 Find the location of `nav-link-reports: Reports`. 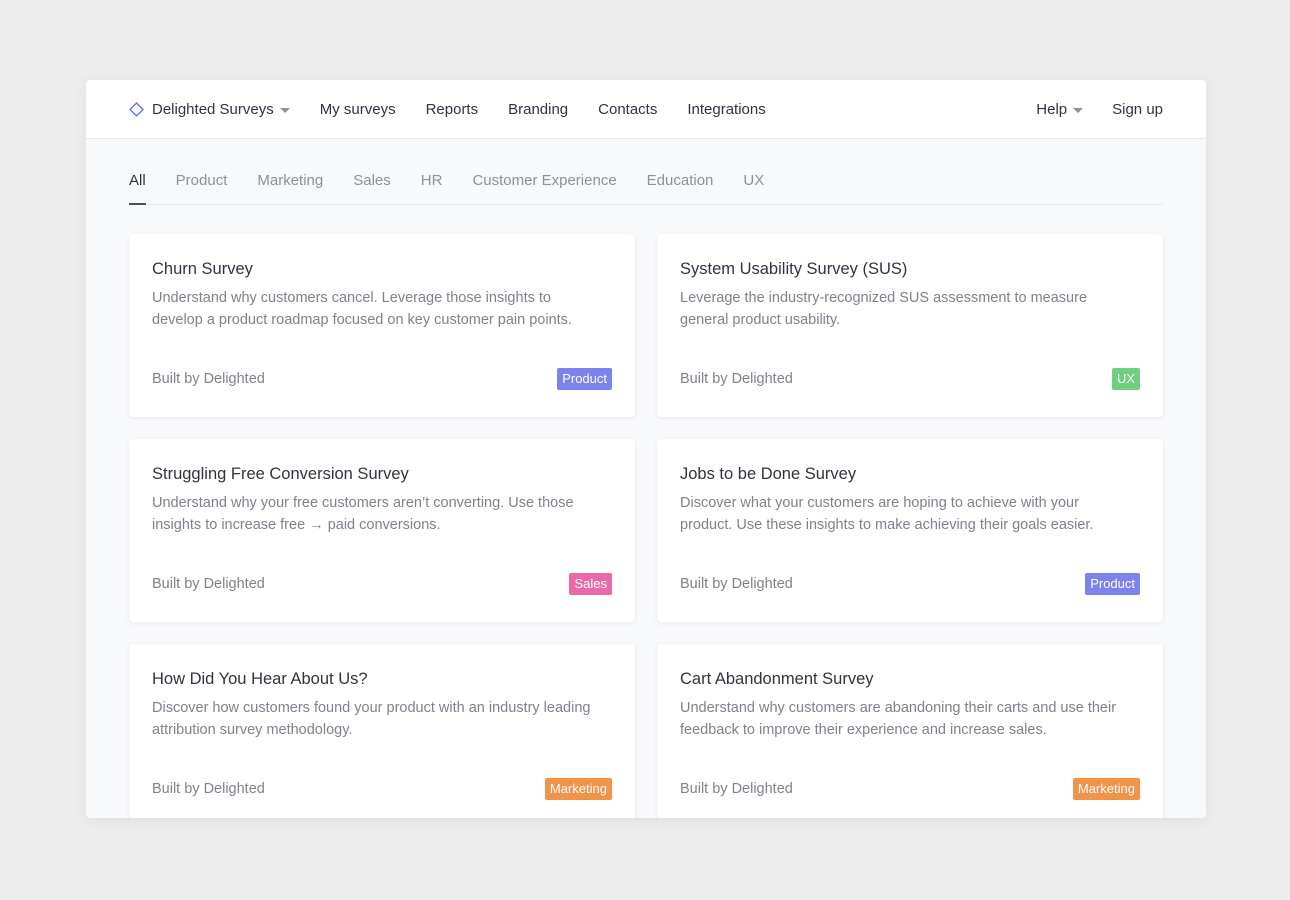

nav-link-reports: Reports is located at coordinates (452, 109).